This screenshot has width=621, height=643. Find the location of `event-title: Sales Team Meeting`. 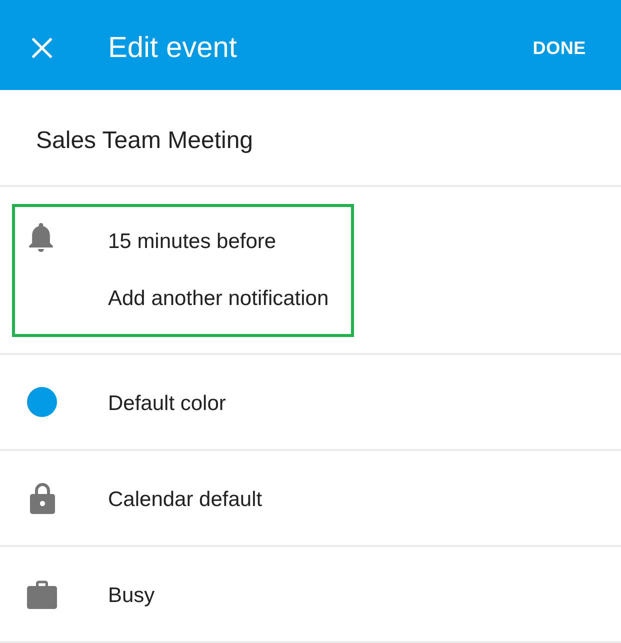

event-title: Sales Team Meeting is located at coordinates (145, 140).